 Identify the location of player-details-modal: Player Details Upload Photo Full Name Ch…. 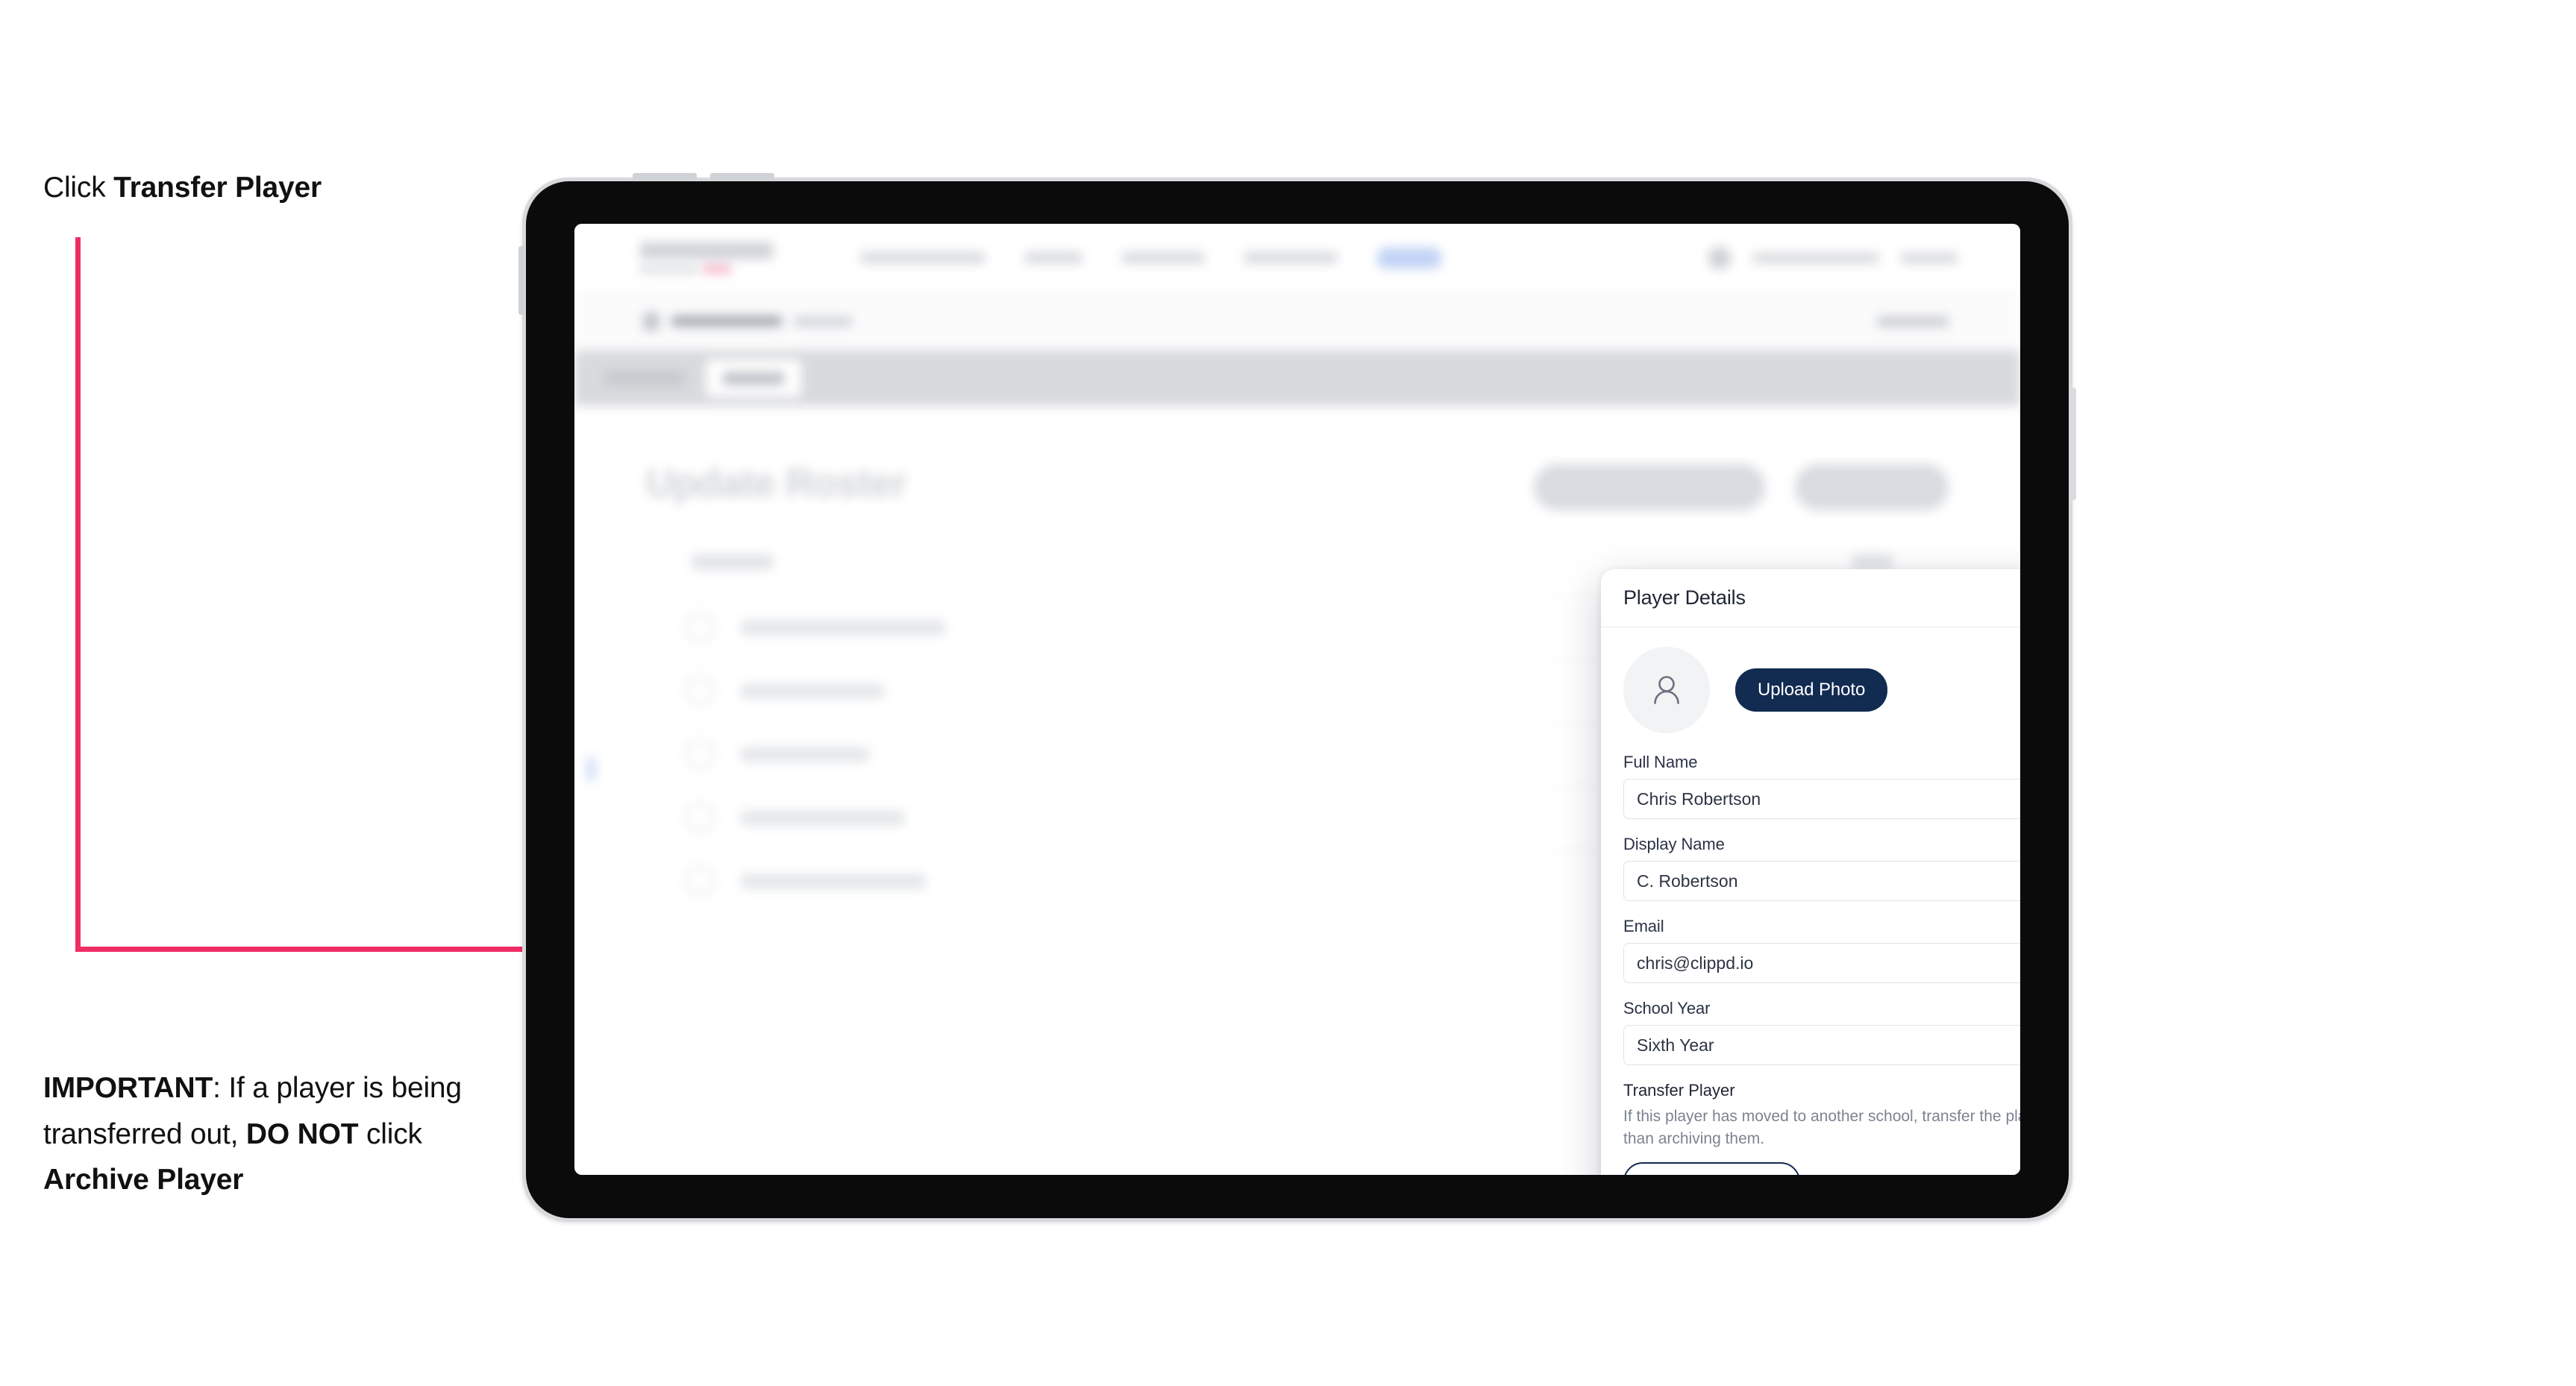
(1811, 872).